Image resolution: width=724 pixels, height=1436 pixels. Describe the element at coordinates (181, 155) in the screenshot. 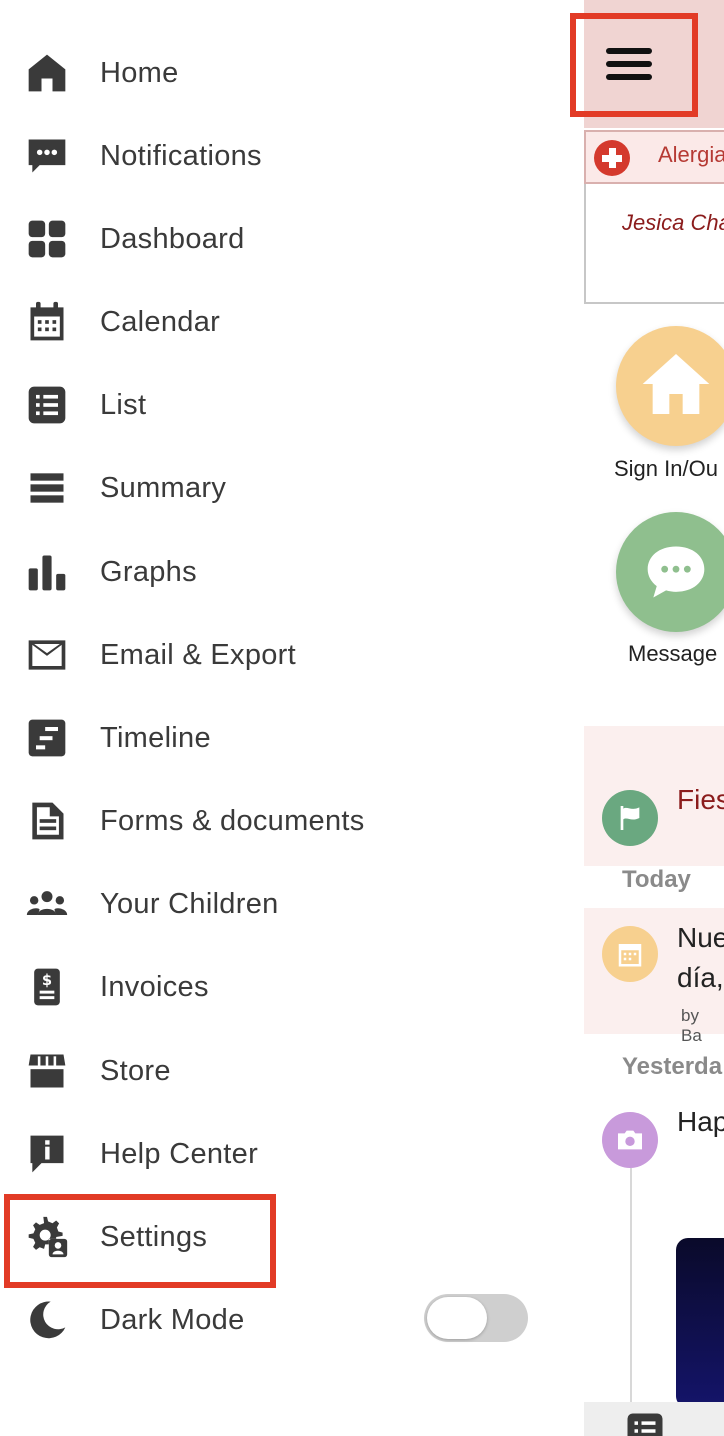

I see `menu-item-label: Notifications` at that location.